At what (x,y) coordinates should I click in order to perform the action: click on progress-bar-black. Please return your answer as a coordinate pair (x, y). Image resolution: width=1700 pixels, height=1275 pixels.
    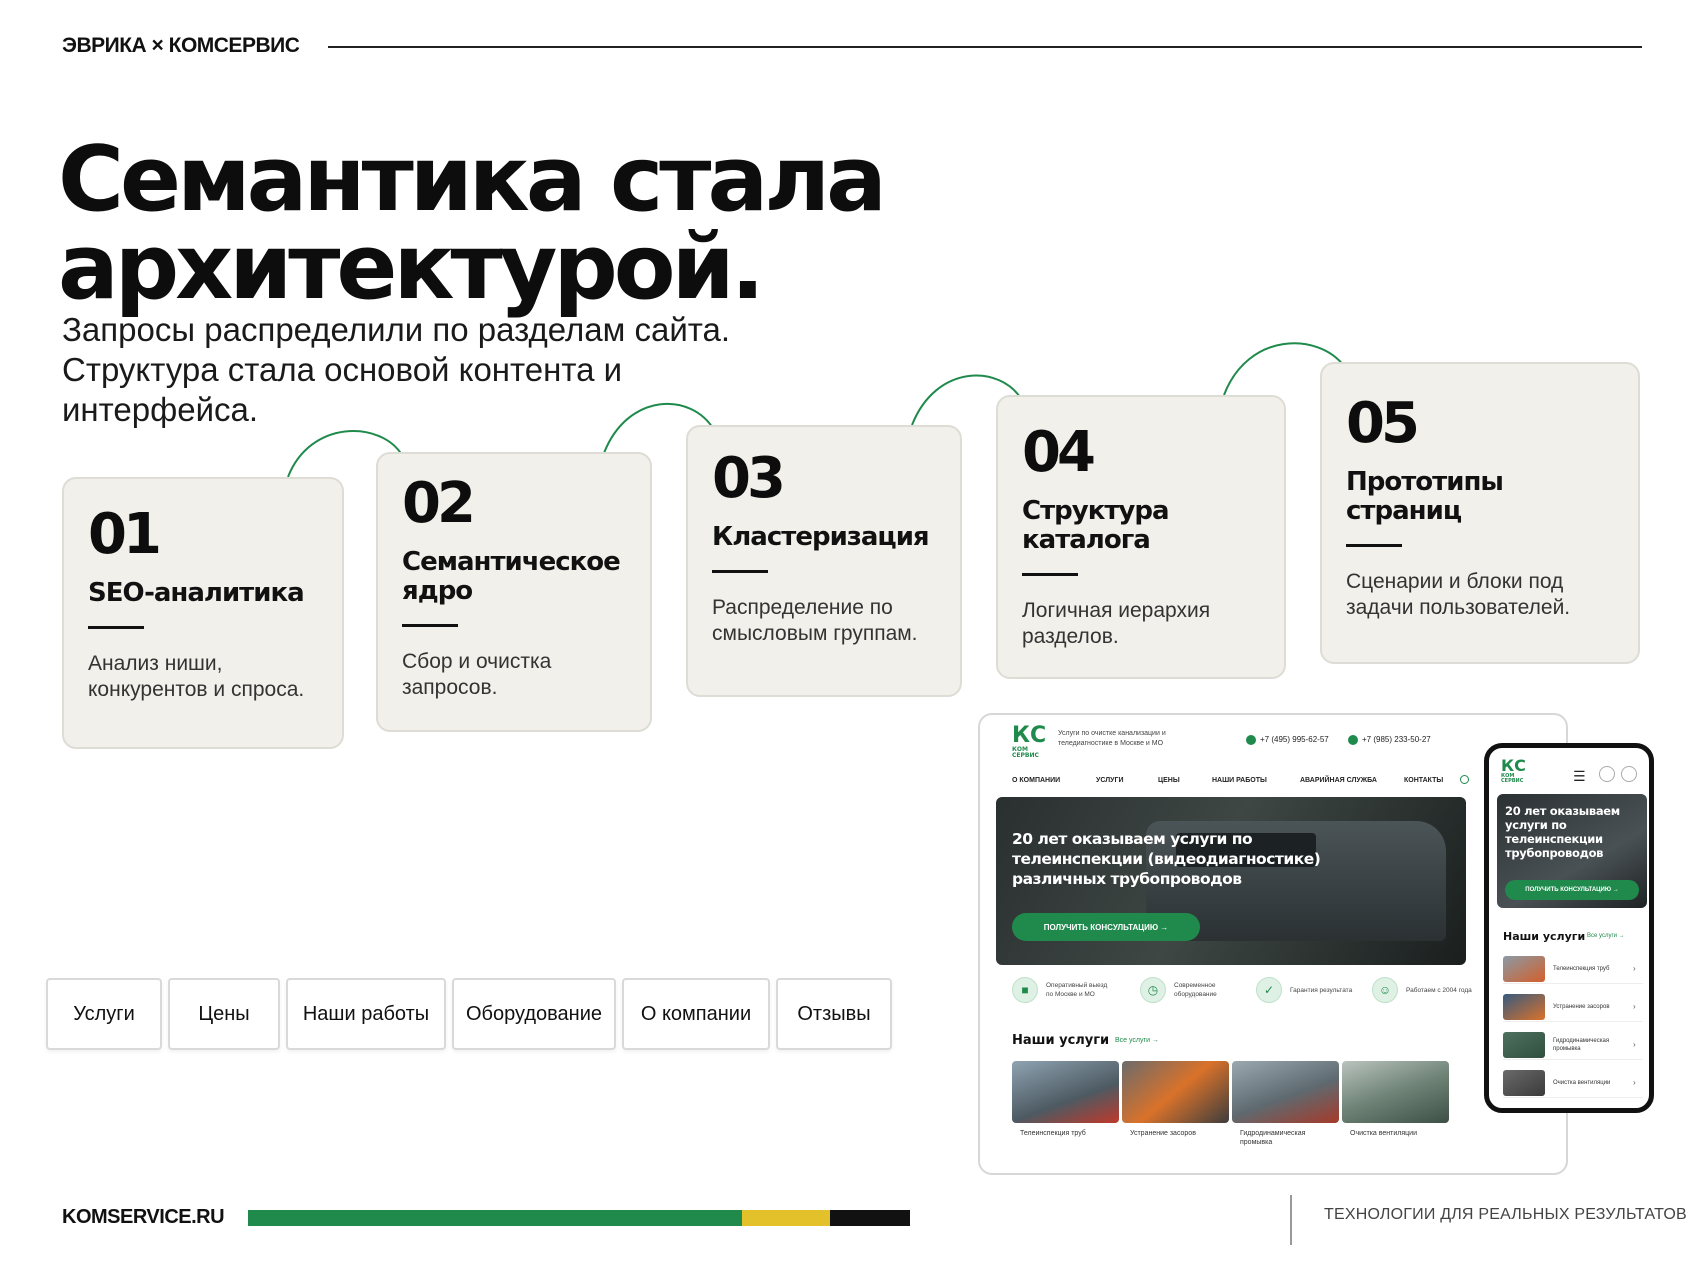
    Looking at the image, I should click on (870, 1218).